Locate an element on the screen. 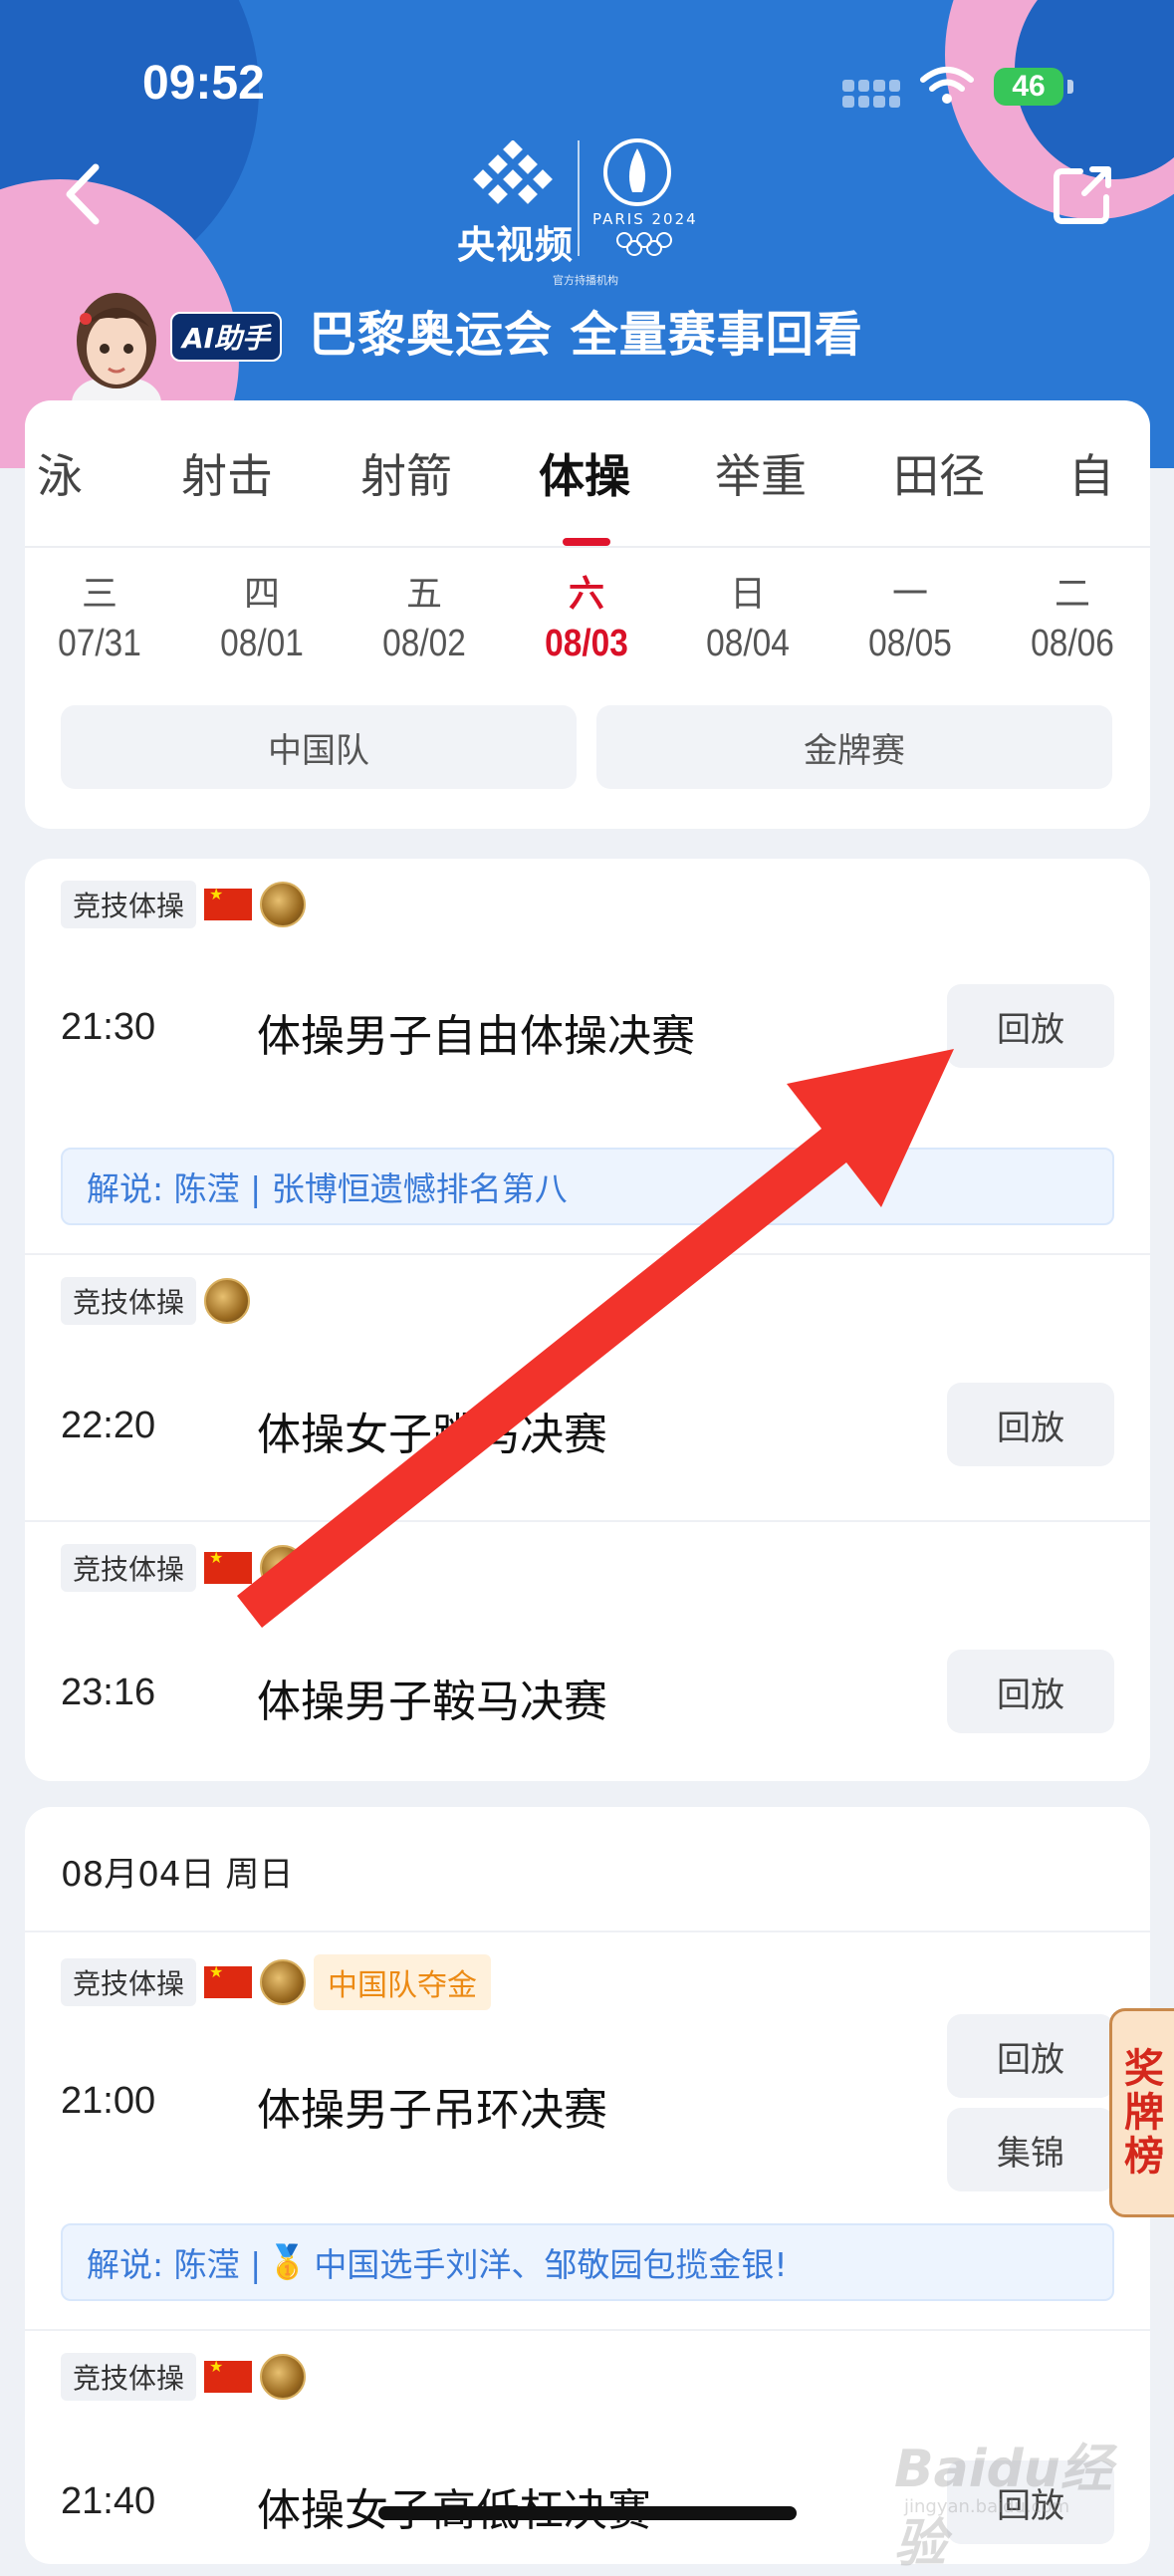 The image size is (1174, 2576). ai-assistant-badge: AI助手 is located at coordinates (226, 337).